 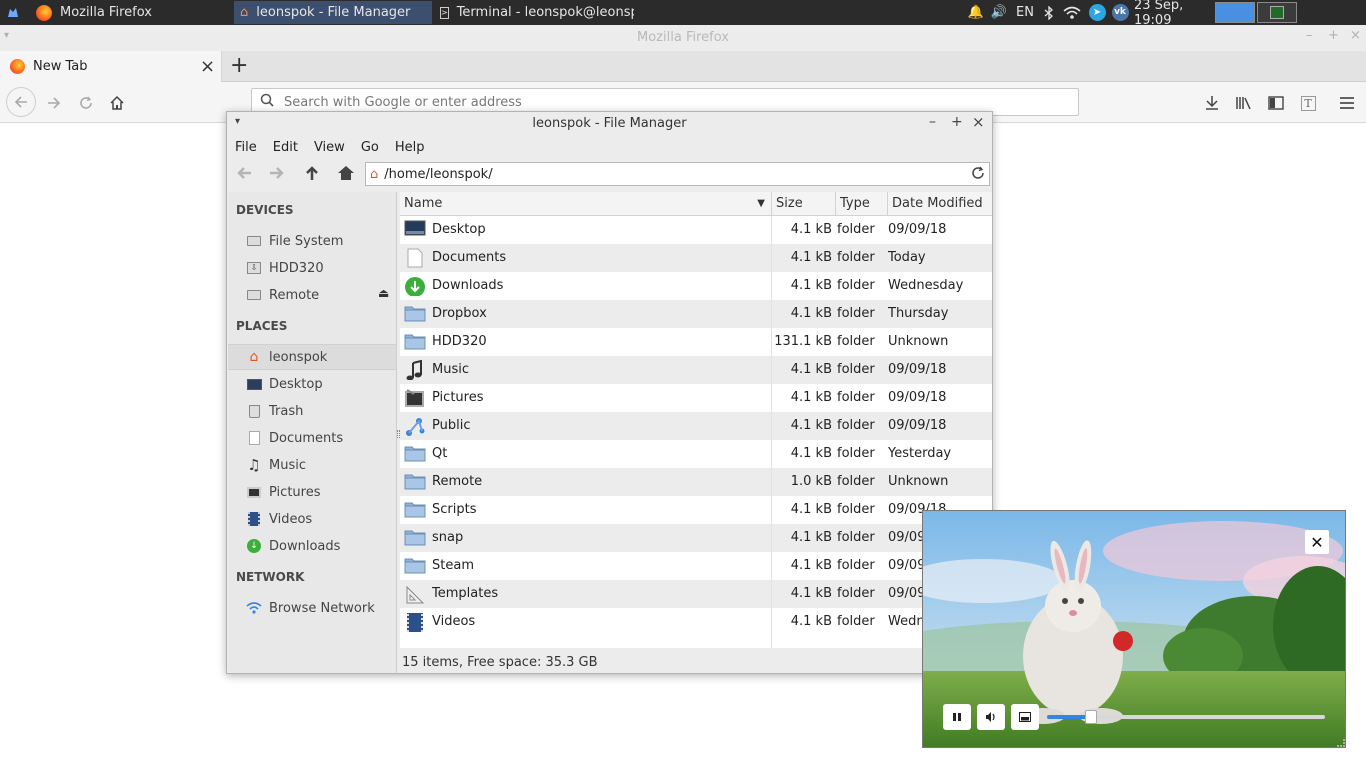 I want to click on forward-button, so click(x=54, y=103).